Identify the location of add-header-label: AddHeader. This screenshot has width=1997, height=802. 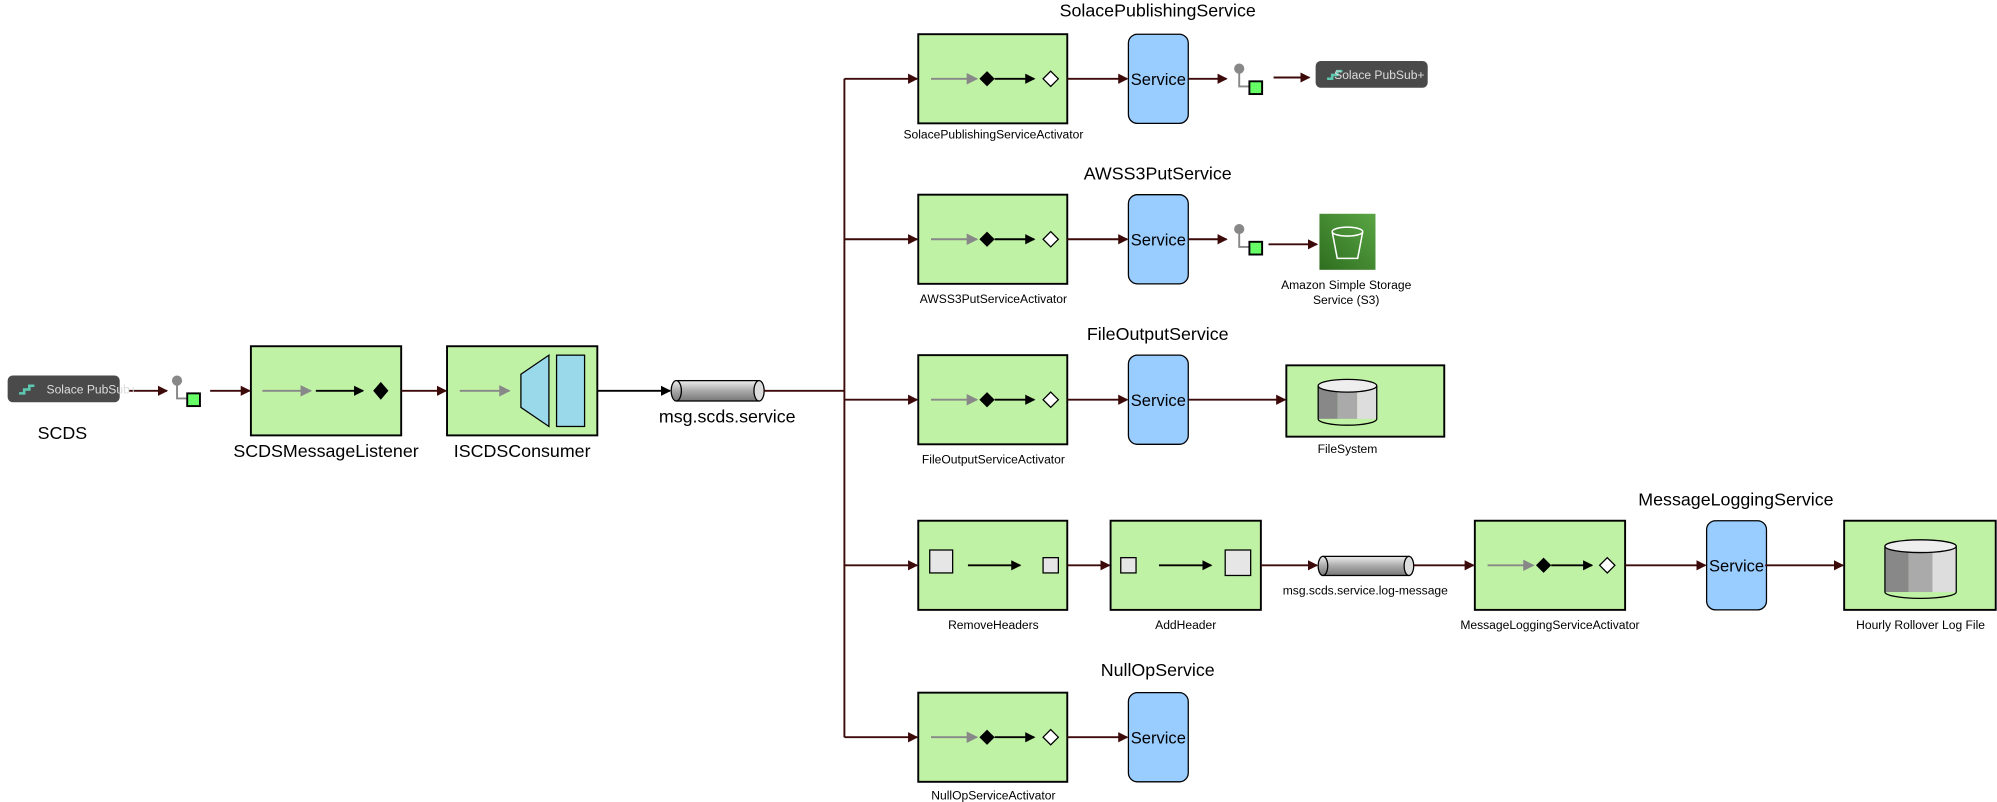
(1185, 625).